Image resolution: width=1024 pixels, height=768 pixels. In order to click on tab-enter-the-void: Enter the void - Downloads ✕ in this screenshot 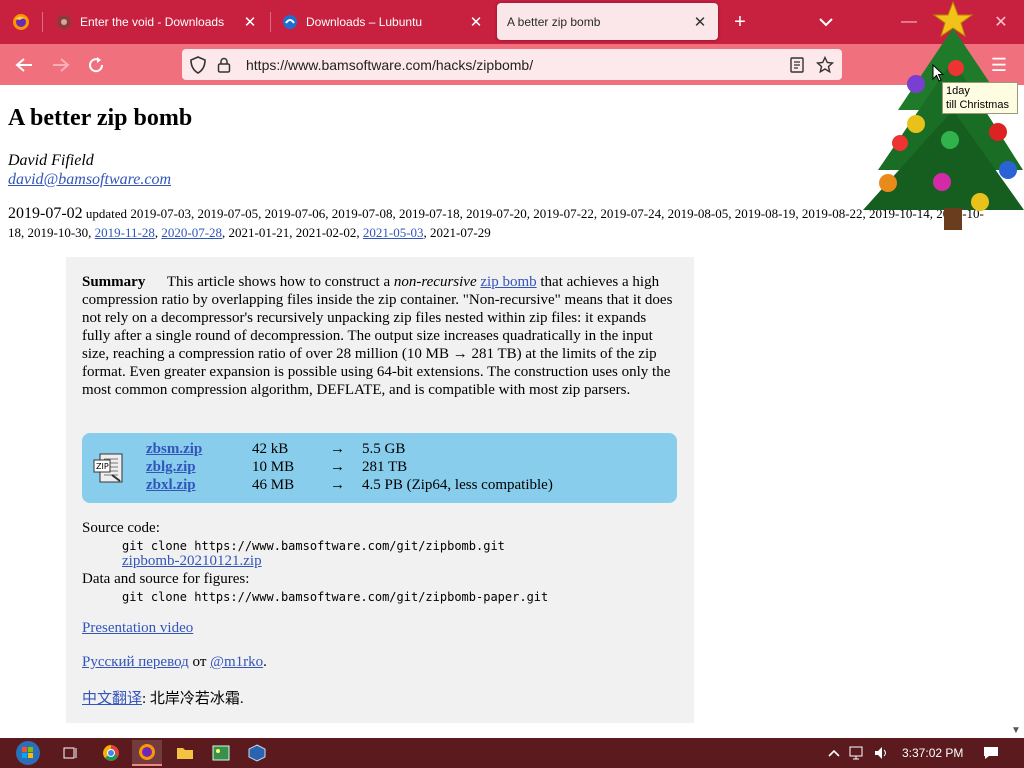, I will do `click(157, 21)`.